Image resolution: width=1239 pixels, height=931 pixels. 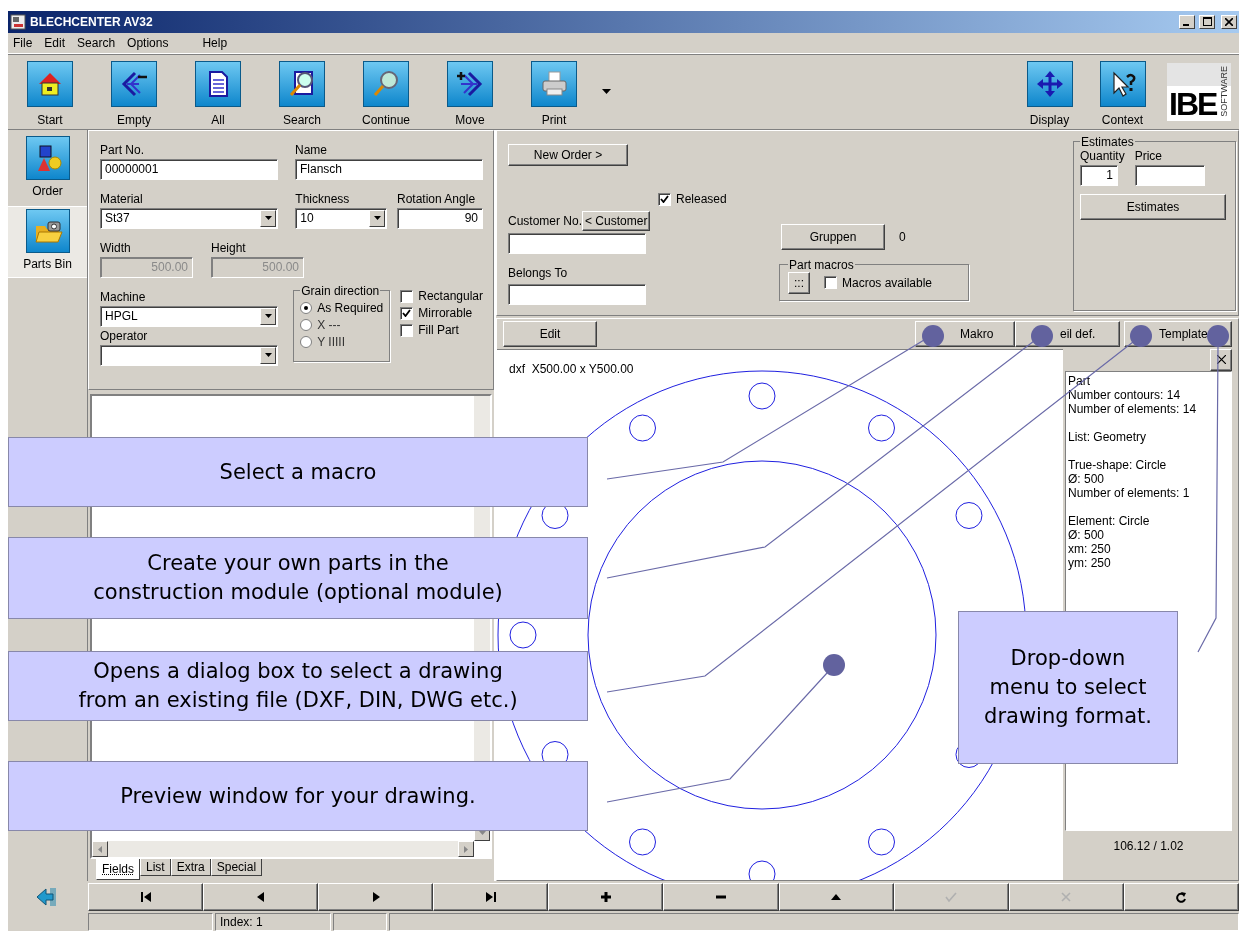 I want to click on toolbar-button: Search, so click(x=302, y=93).